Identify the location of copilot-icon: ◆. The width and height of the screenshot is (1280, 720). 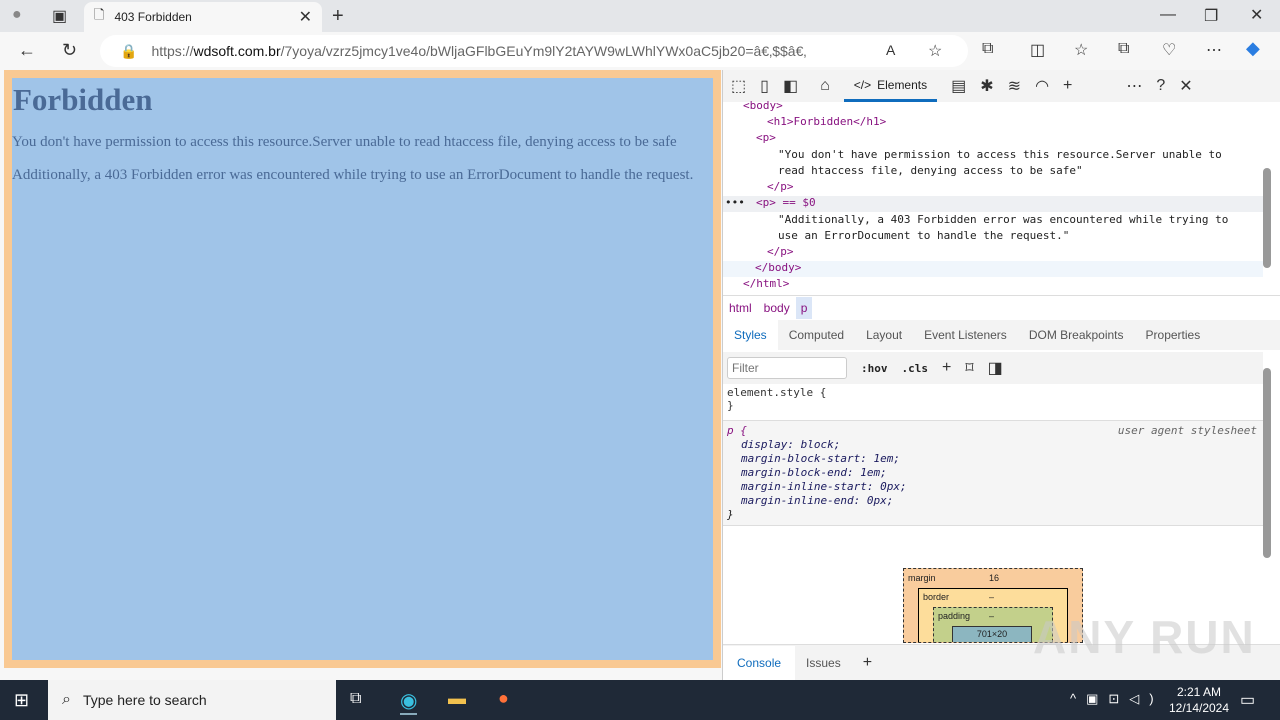
(1253, 48).